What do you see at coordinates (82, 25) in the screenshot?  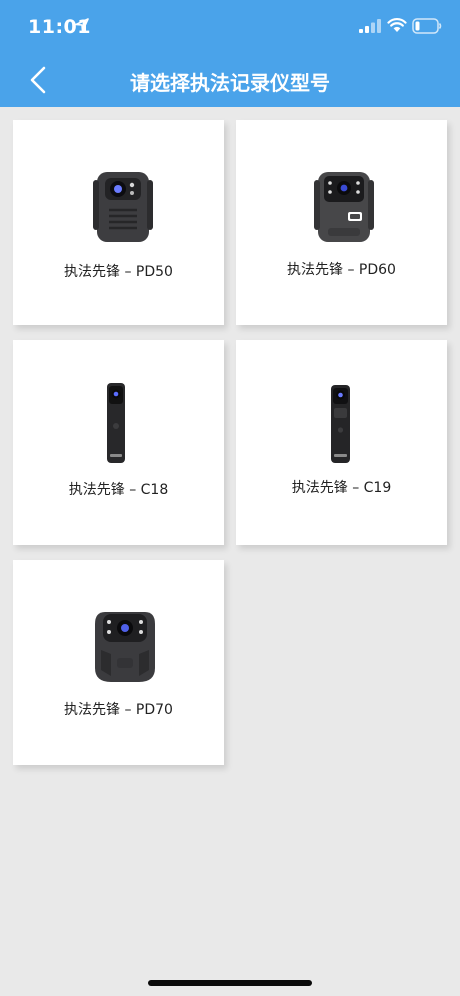 I see `location-arrow-icon` at bounding box center [82, 25].